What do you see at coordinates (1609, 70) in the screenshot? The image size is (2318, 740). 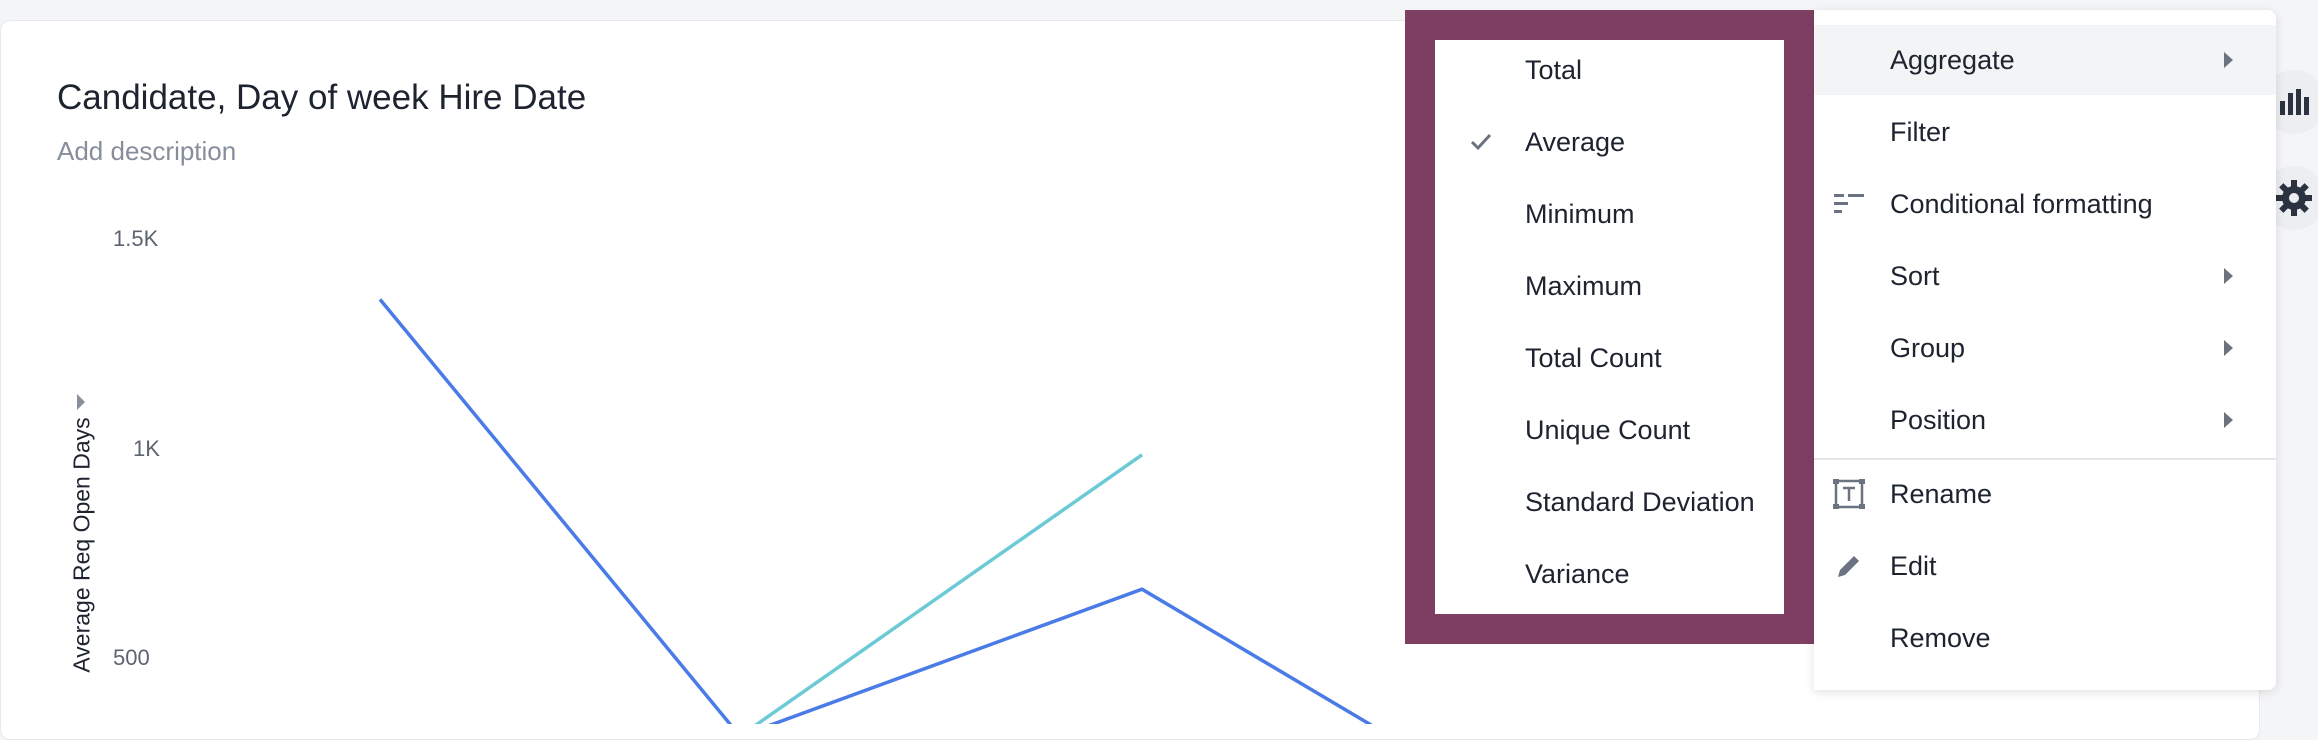 I see `aggregate-option-total: Total` at bounding box center [1609, 70].